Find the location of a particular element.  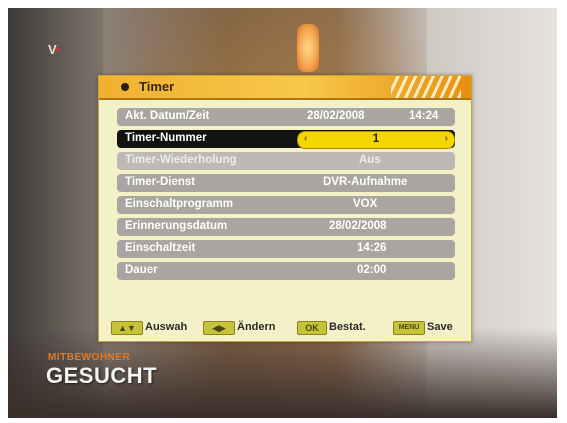

row-current-datetime: Akt. Datum/Zeit 28/02/2008 14:24 is located at coordinates (286, 117).